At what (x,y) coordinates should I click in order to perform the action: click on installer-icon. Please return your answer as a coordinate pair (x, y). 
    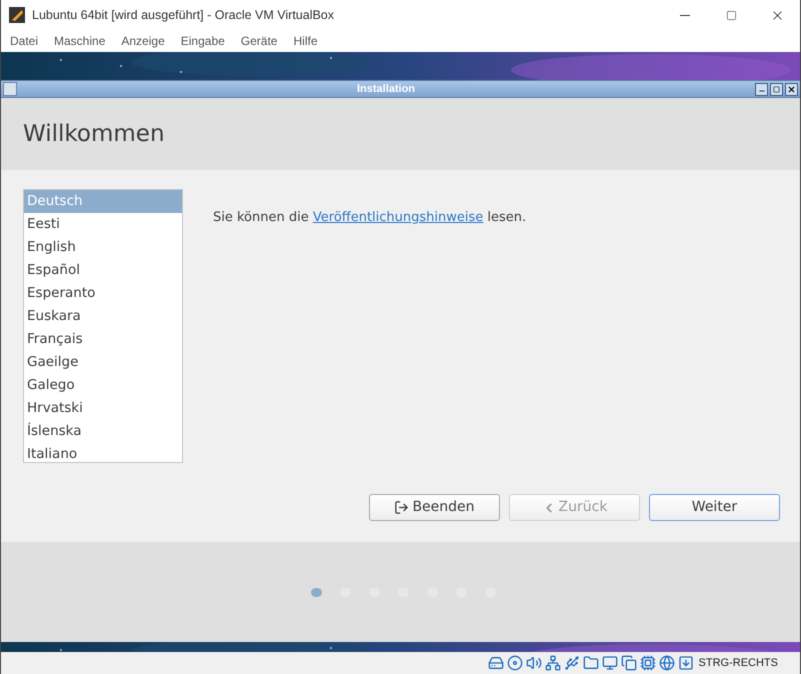
    Looking at the image, I should click on (10, 89).